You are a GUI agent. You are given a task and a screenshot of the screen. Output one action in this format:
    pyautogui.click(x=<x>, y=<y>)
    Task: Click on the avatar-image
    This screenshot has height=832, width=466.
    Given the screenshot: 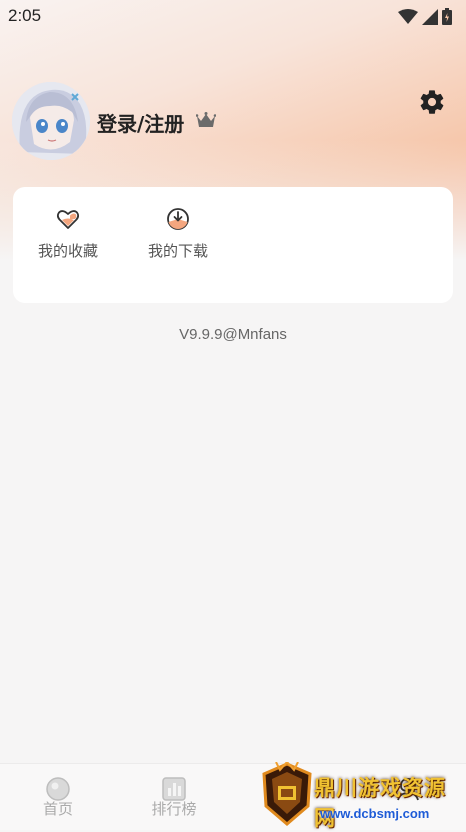 What is the action you would take?
    pyautogui.click(x=51, y=121)
    